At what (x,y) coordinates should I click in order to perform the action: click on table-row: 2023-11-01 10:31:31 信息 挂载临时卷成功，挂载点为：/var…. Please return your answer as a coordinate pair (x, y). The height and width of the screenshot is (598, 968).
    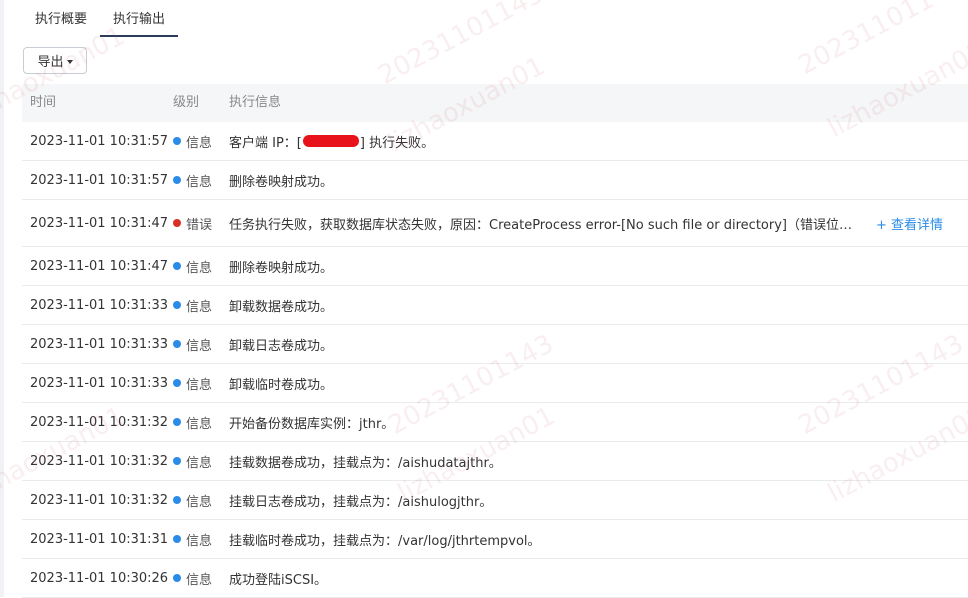
    Looking at the image, I should click on (495, 539).